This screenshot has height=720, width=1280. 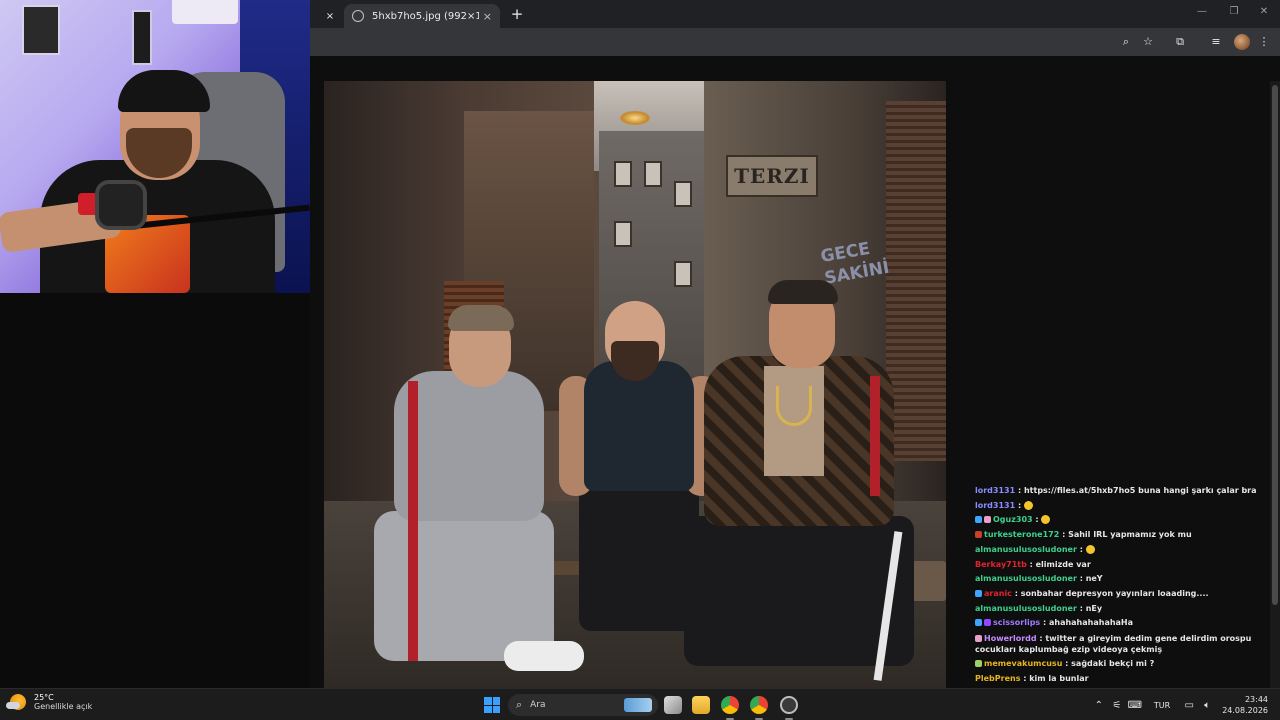 I want to click on star-icon: ☆, so click(x=1148, y=42).